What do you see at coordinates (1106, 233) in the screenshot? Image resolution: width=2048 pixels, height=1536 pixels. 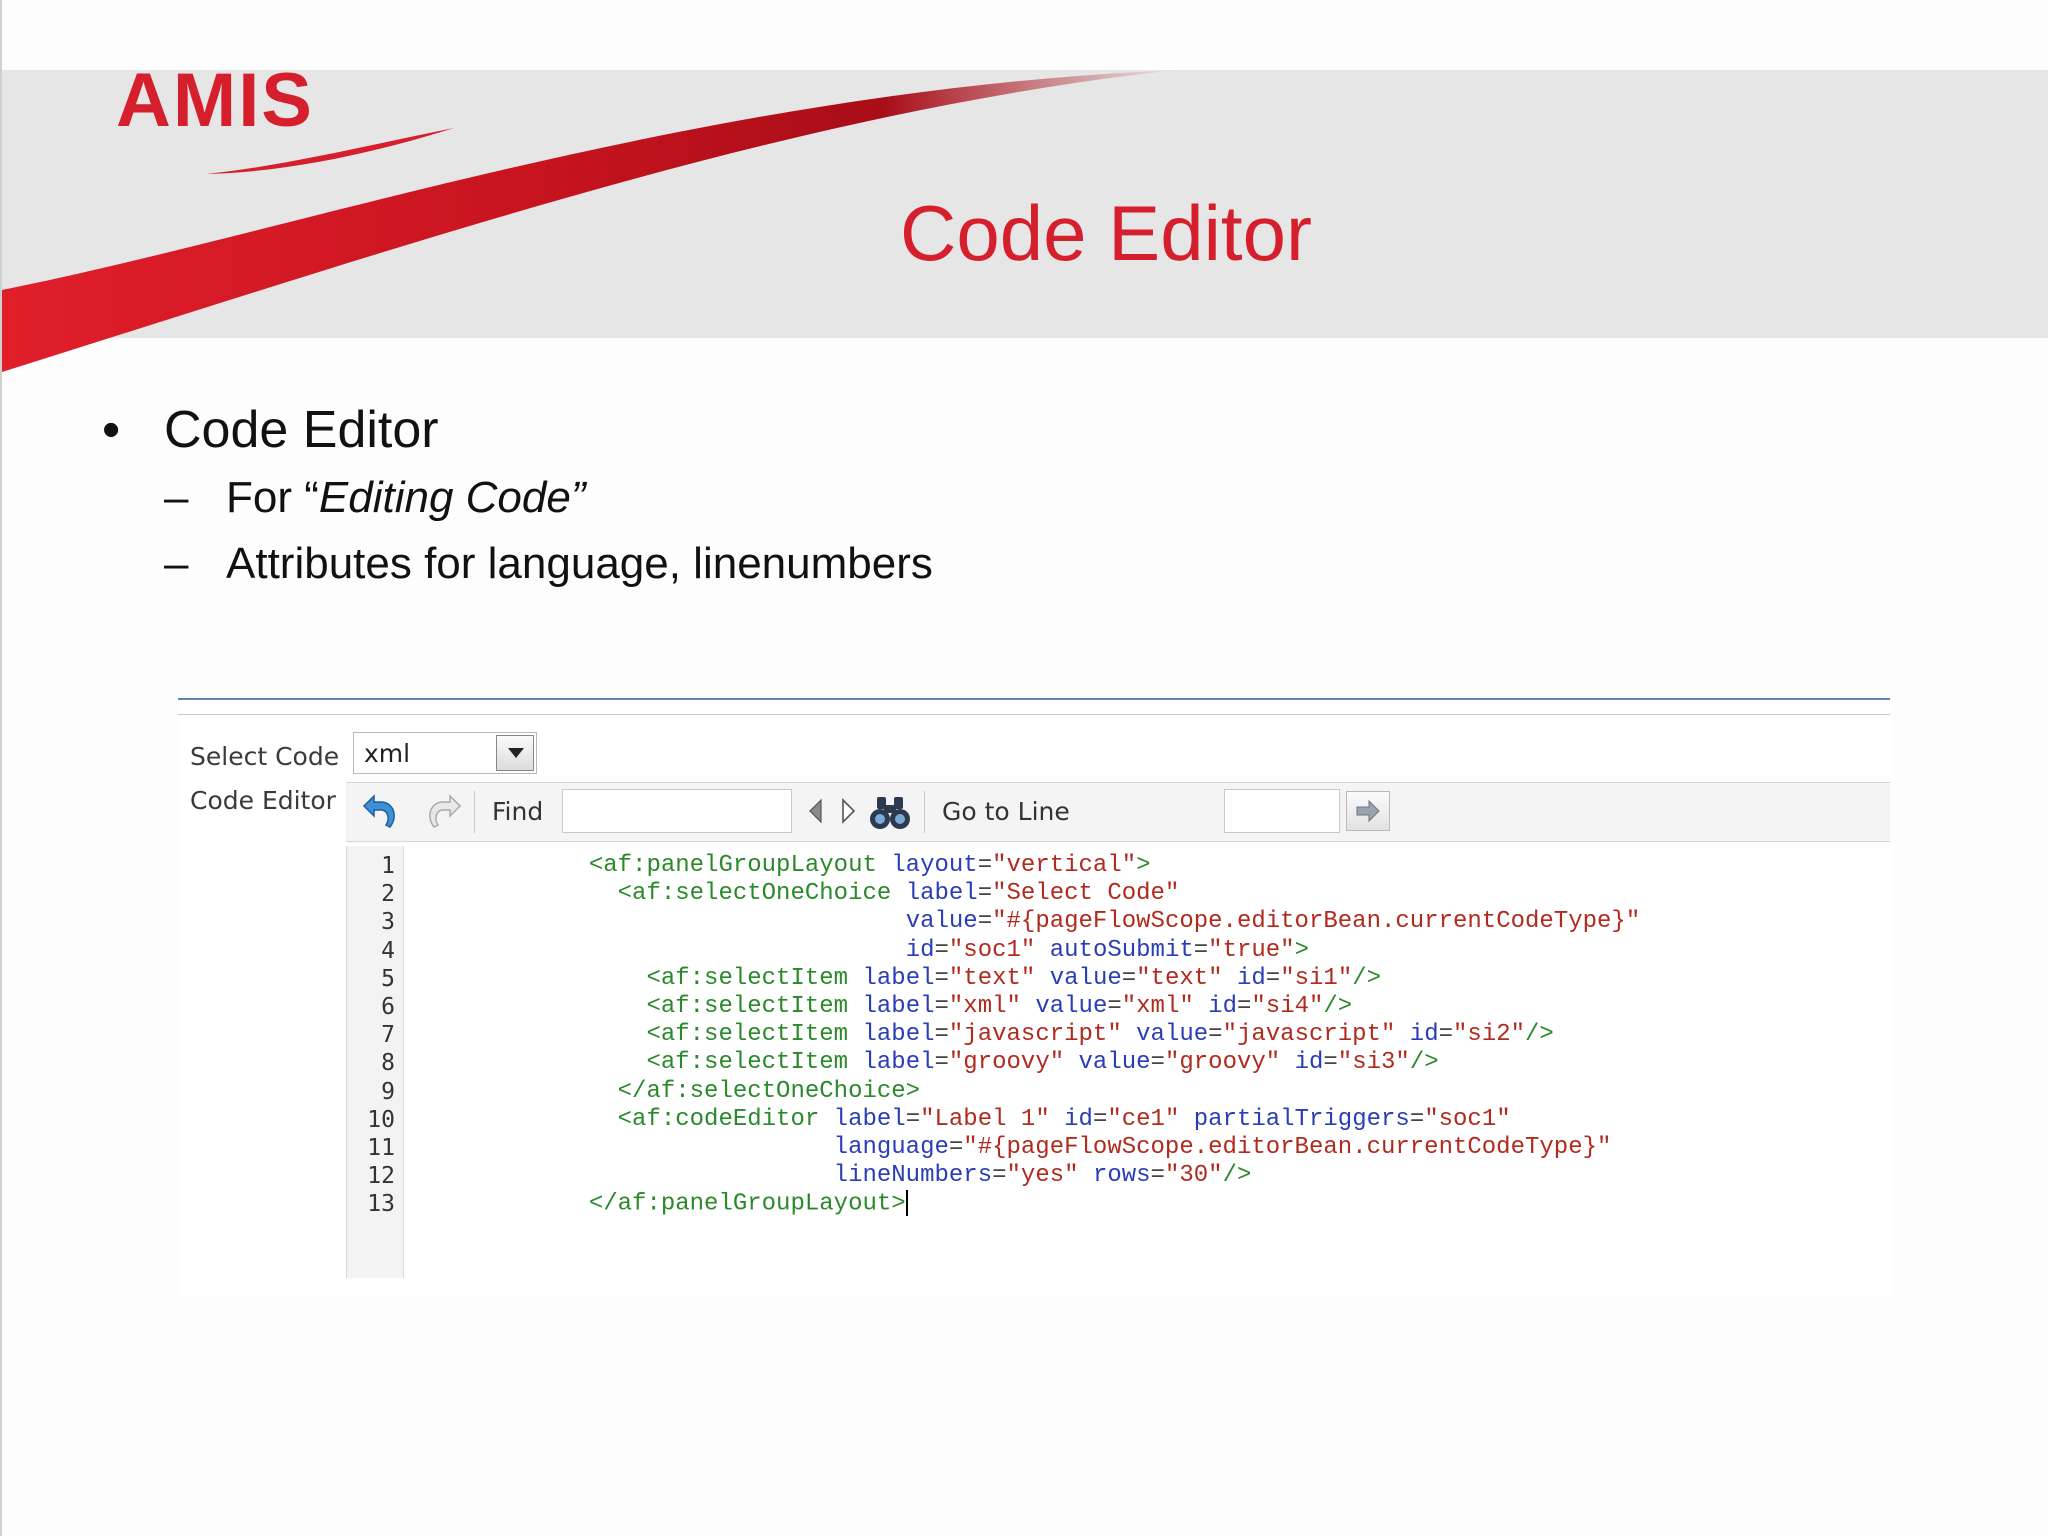 I see `slide-title: Code Editor` at bounding box center [1106, 233].